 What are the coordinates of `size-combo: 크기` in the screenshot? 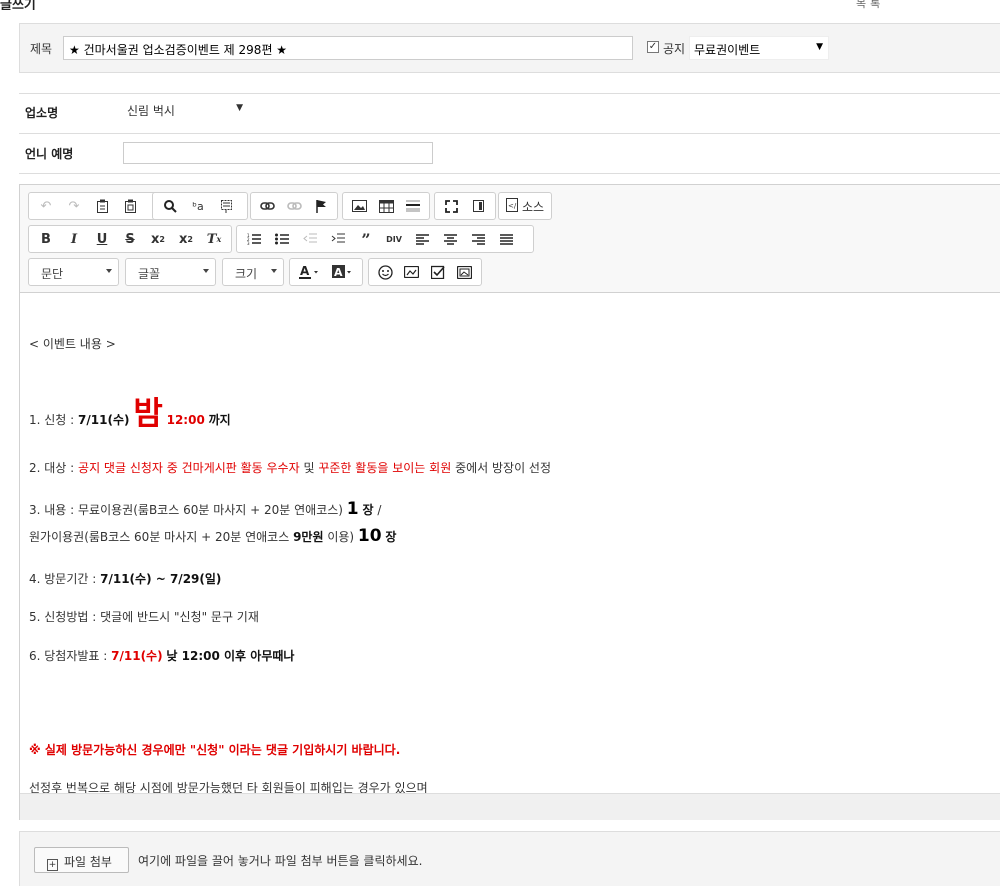 It's located at (253, 272).